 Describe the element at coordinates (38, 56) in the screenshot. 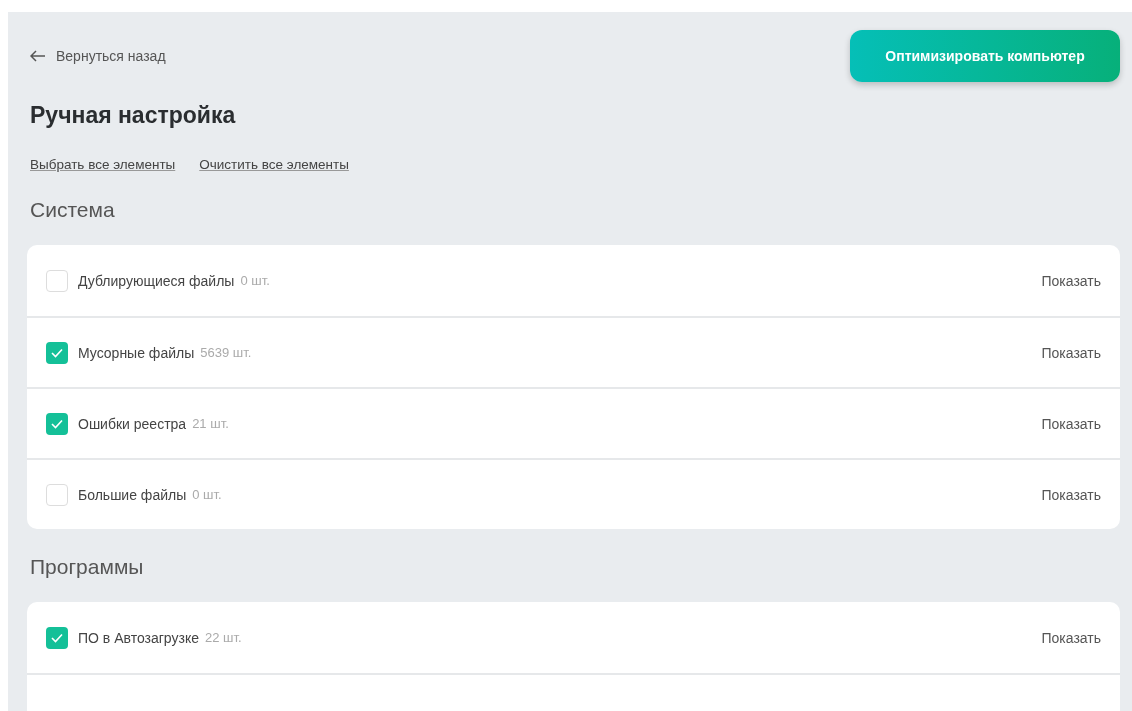

I see `arrow-left-icon` at that location.